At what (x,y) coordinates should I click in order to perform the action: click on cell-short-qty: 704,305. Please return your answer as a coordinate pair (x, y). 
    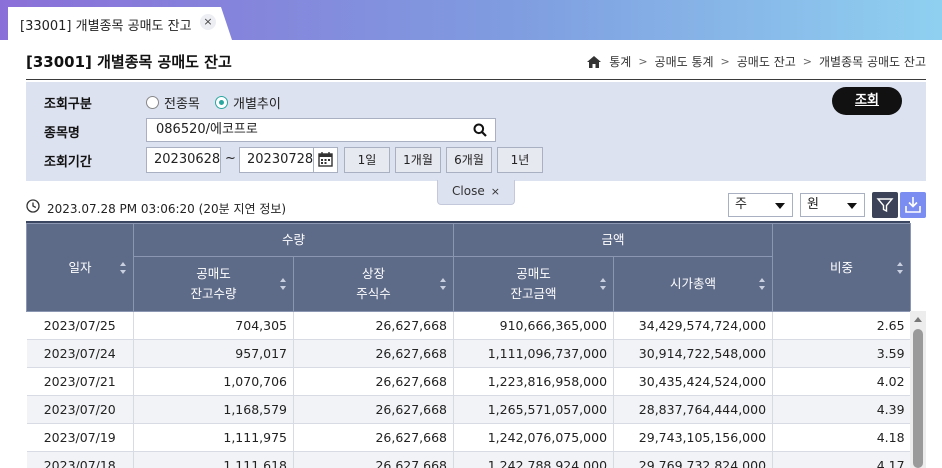
    Looking at the image, I should click on (213, 325).